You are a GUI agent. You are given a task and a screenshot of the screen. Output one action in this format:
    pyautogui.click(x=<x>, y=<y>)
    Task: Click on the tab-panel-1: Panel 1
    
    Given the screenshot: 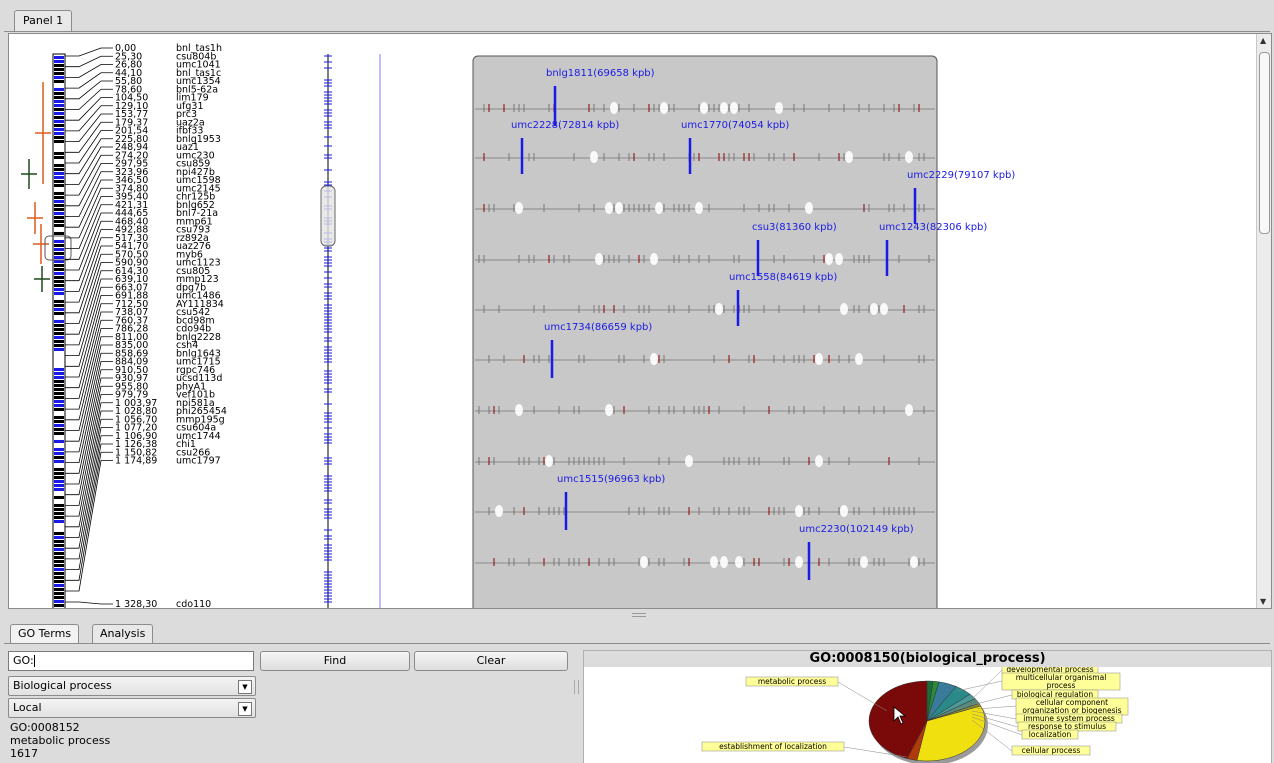 What is the action you would take?
    pyautogui.click(x=43, y=20)
    